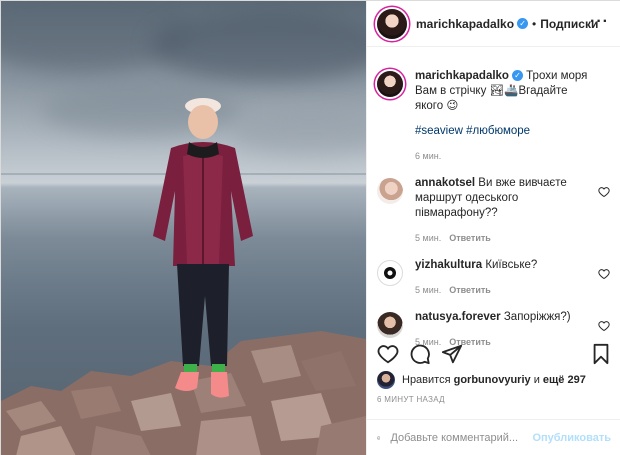 This screenshot has width=620, height=455. What do you see at coordinates (258, 46) in the screenshot?
I see `cloud` at bounding box center [258, 46].